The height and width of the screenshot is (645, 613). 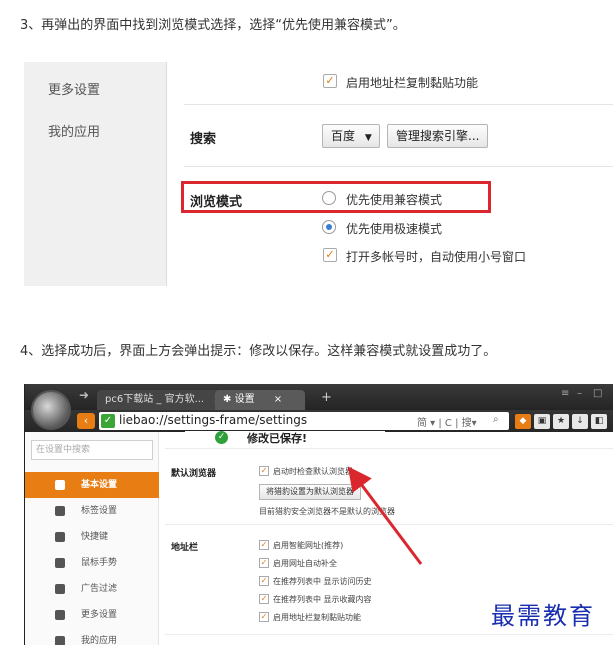 I want to click on highlight-box, so click(x=336, y=197).